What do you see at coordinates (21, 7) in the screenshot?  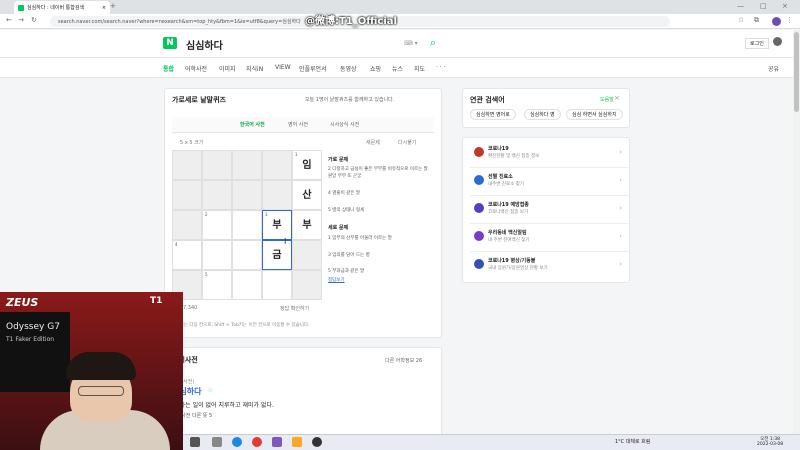 I see `naver-favicon-icon` at bounding box center [21, 7].